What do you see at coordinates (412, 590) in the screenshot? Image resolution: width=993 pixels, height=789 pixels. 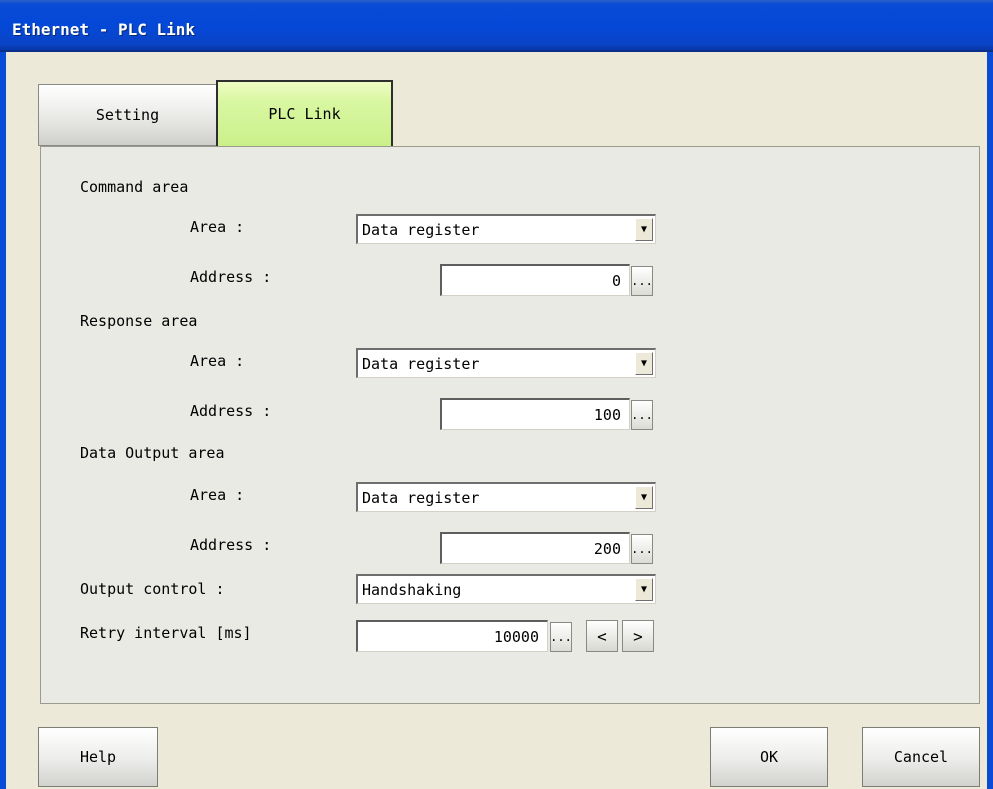 I see `output-control-select-value: Handshaking` at bounding box center [412, 590].